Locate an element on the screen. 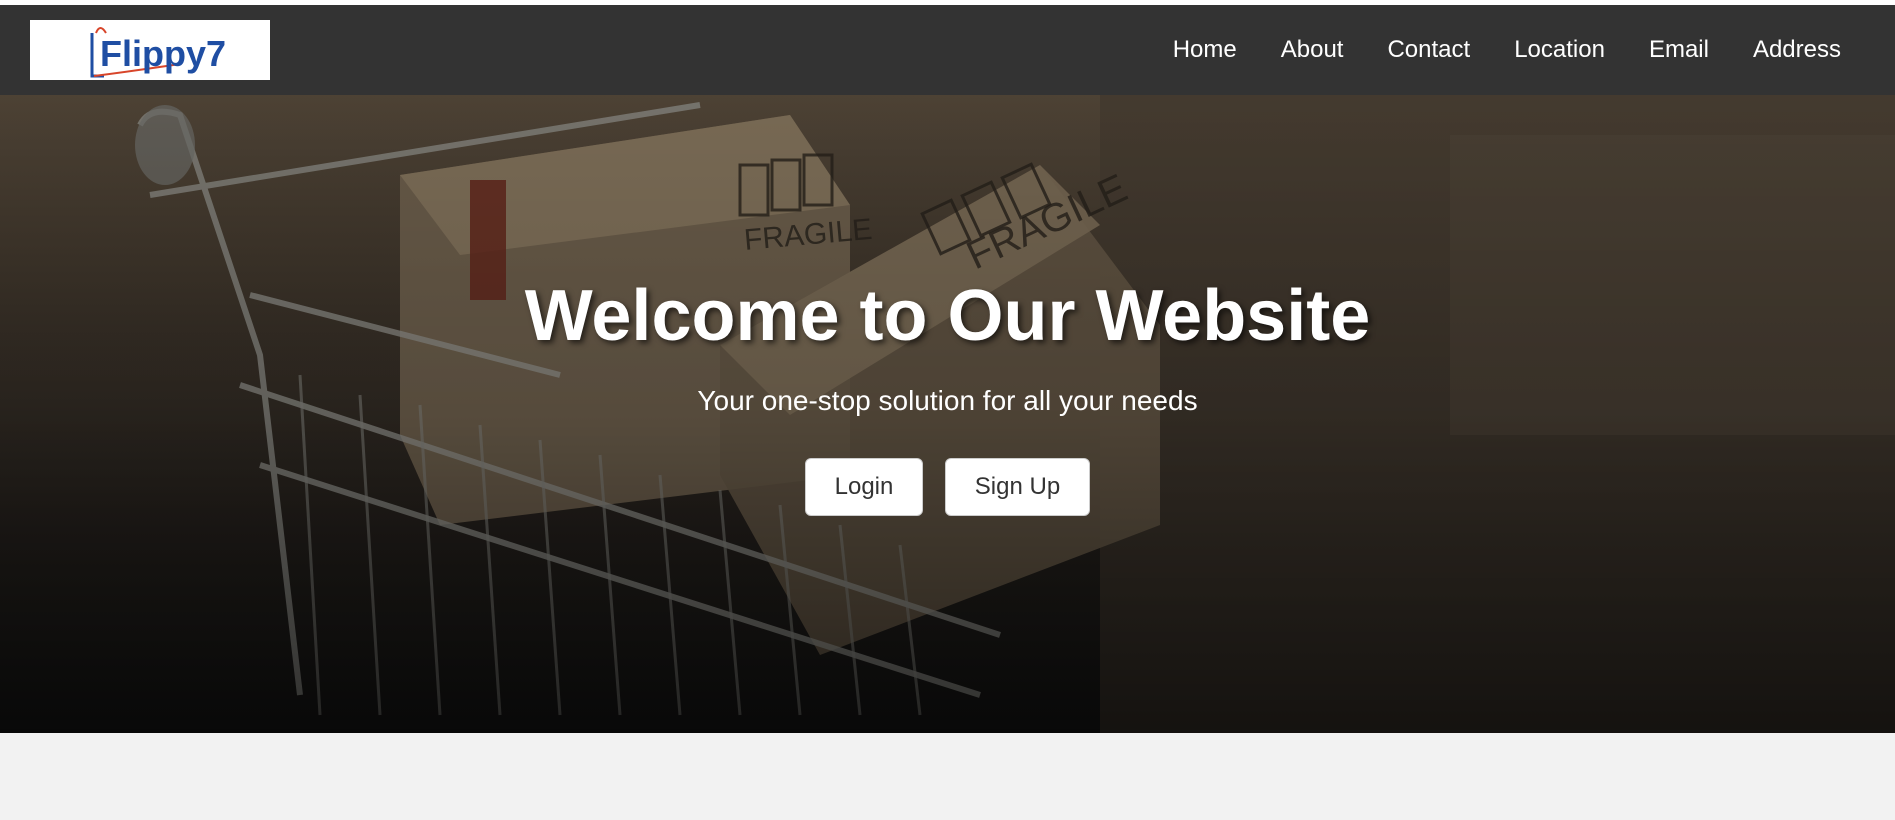 This screenshot has width=1895, height=820. brand-logo: Flippy7 is located at coordinates (150, 50).